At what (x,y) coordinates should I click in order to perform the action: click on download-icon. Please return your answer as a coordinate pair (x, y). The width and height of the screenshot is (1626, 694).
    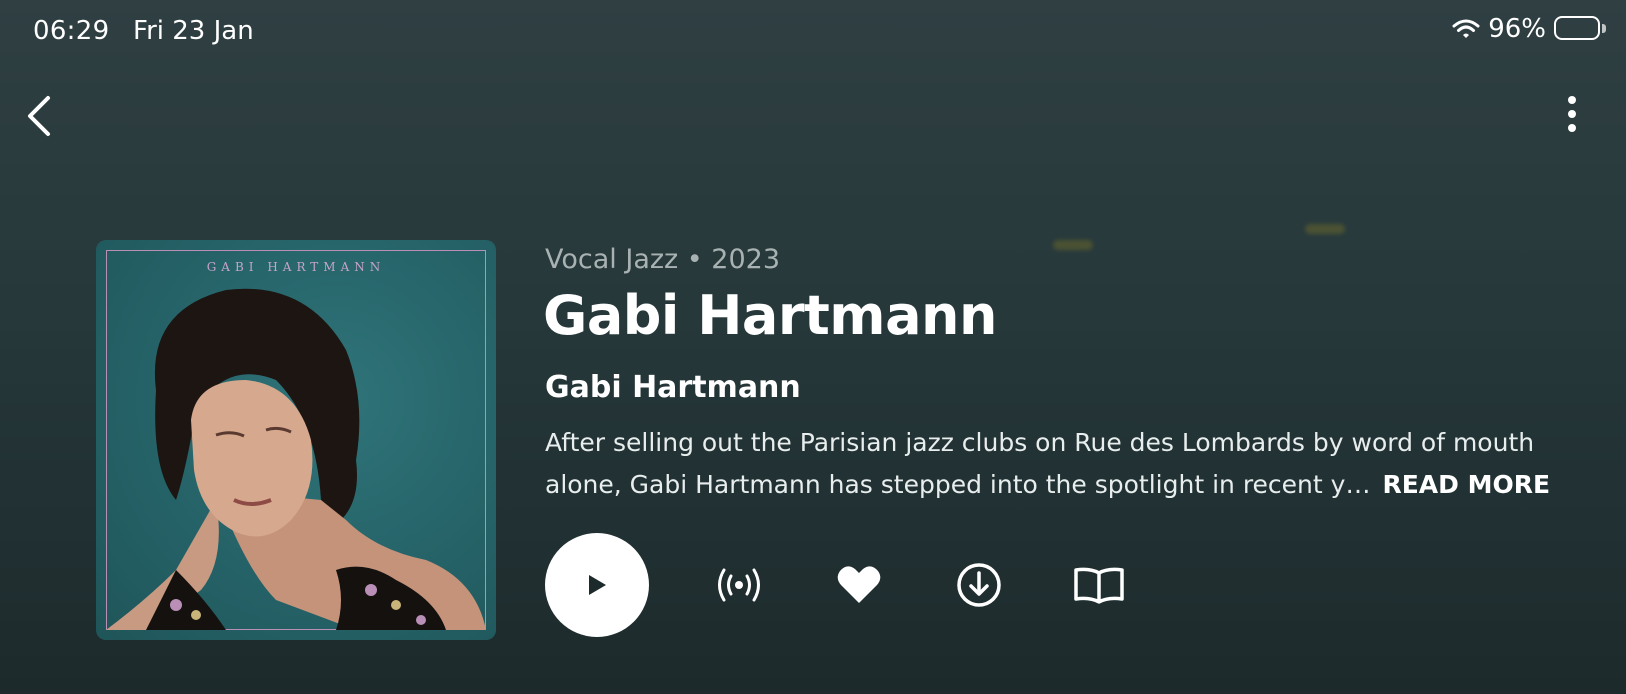
    Looking at the image, I should click on (979, 585).